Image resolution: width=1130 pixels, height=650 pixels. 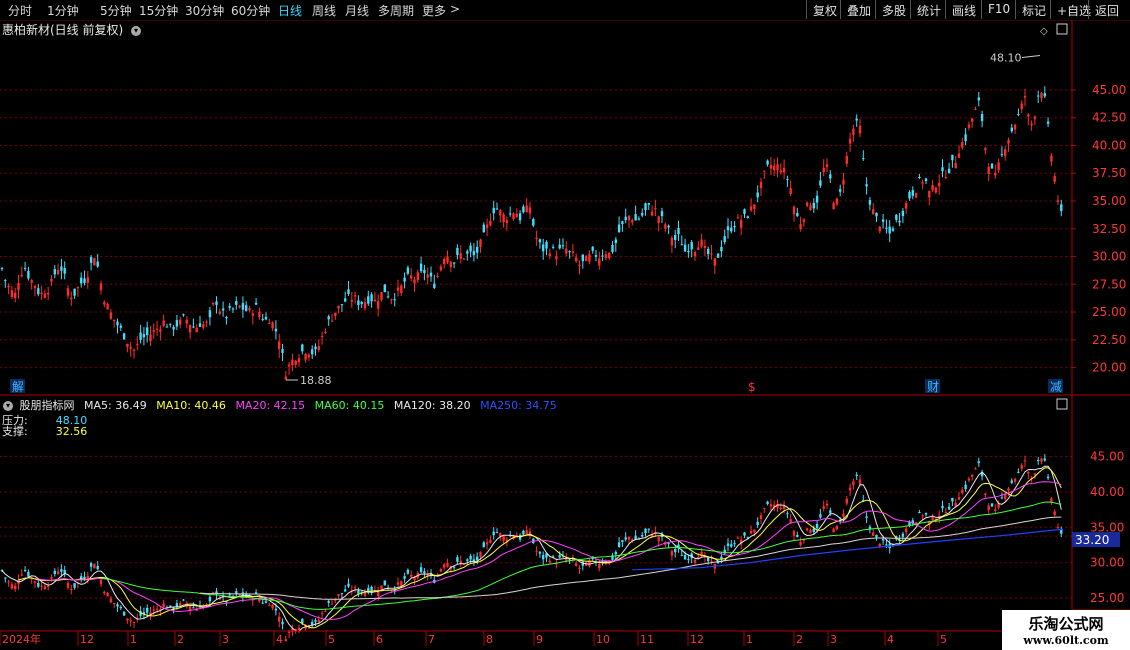 What do you see at coordinates (455, 9) in the screenshot?
I see `chevron-right-icon: >` at bounding box center [455, 9].